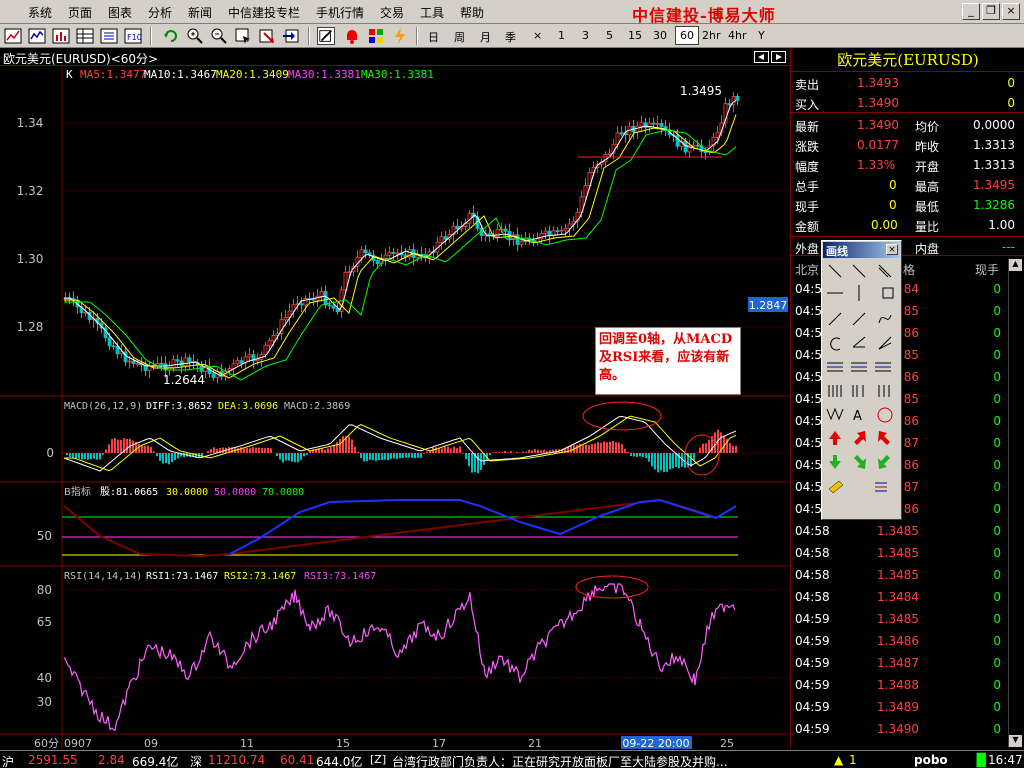  What do you see at coordinates (835, 367) in the screenshot?
I see `fibonacci-tool-icon` at bounding box center [835, 367].